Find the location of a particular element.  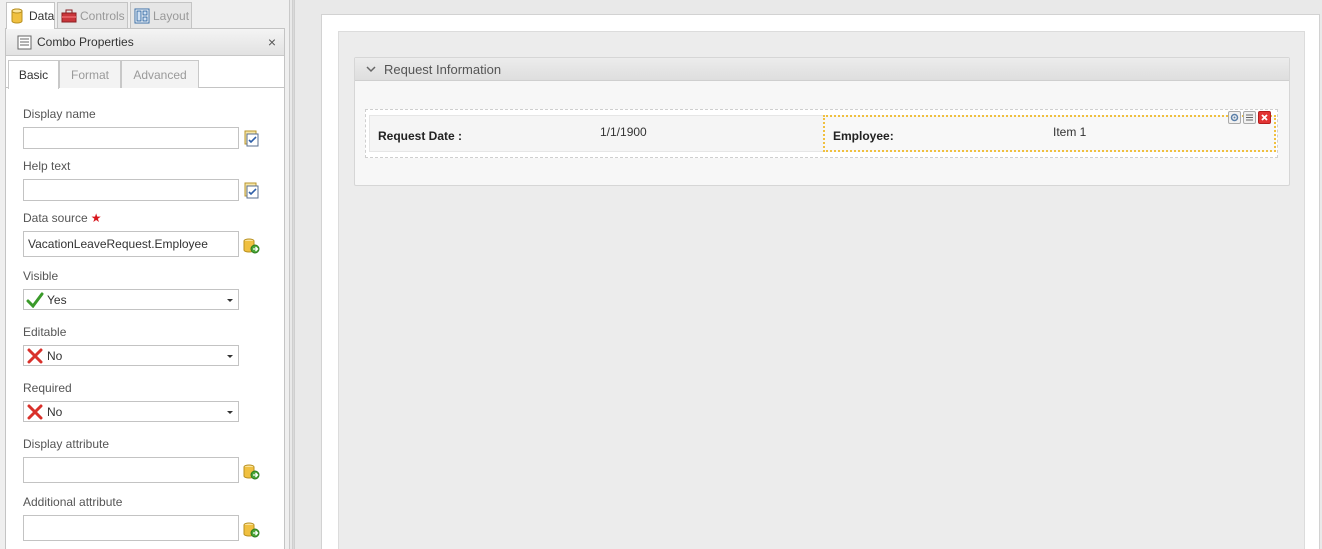

visible-value: Yes is located at coordinates (57, 299).